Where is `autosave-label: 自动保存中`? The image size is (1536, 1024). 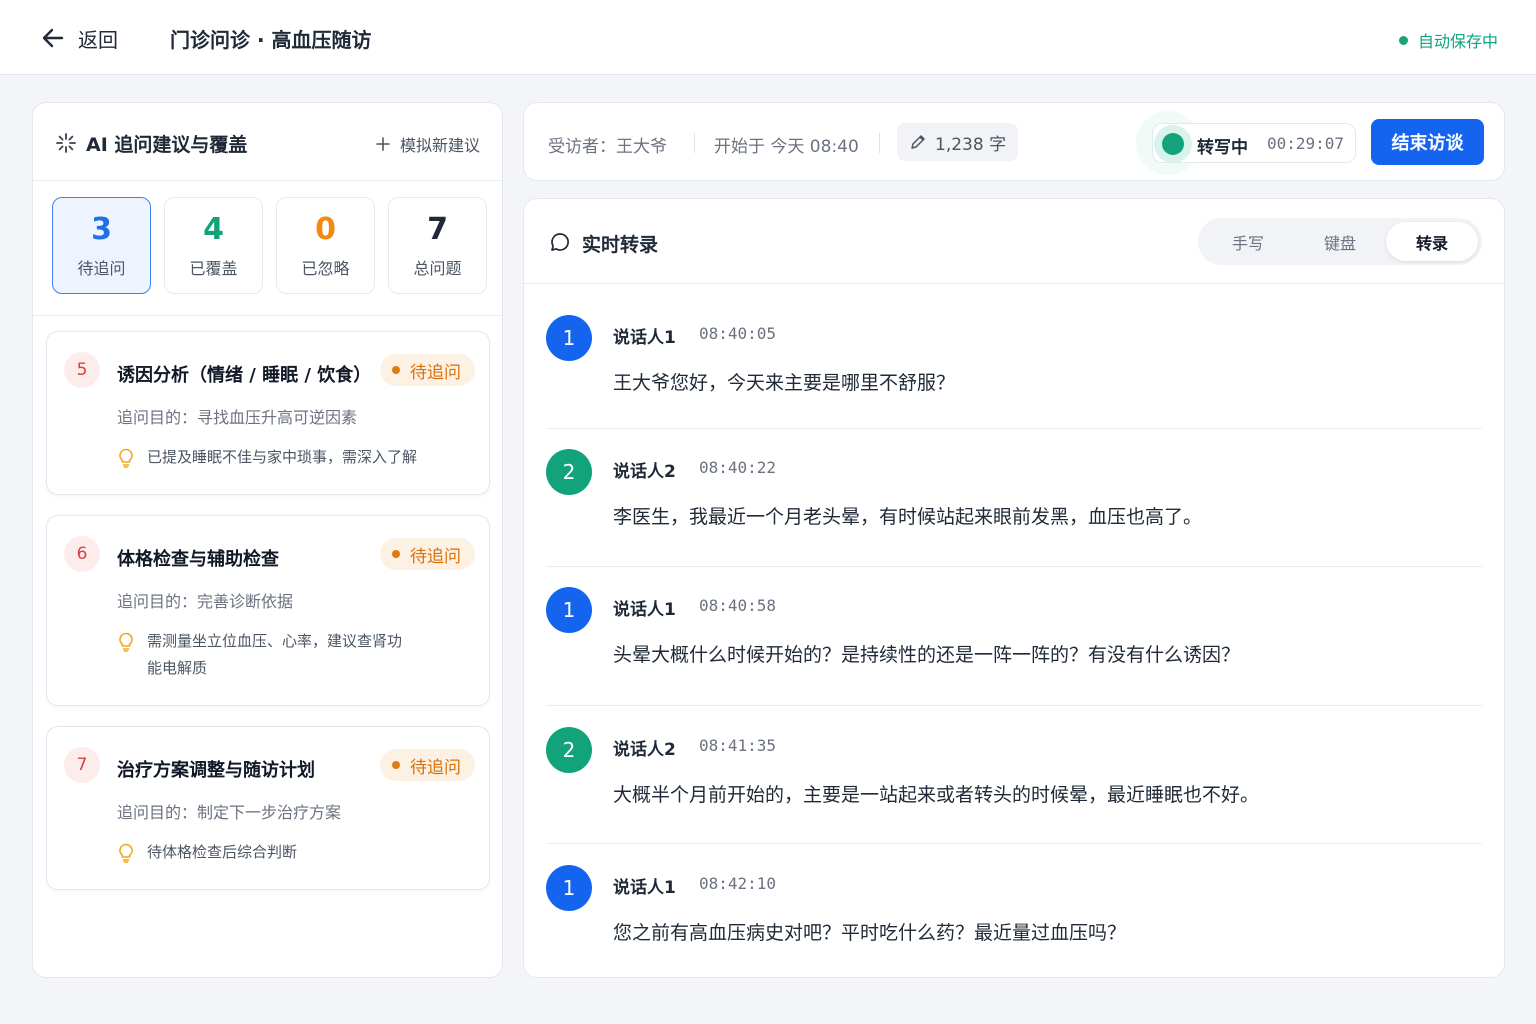
autosave-label: 自动保存中 is located at coordinates (1457, 41).